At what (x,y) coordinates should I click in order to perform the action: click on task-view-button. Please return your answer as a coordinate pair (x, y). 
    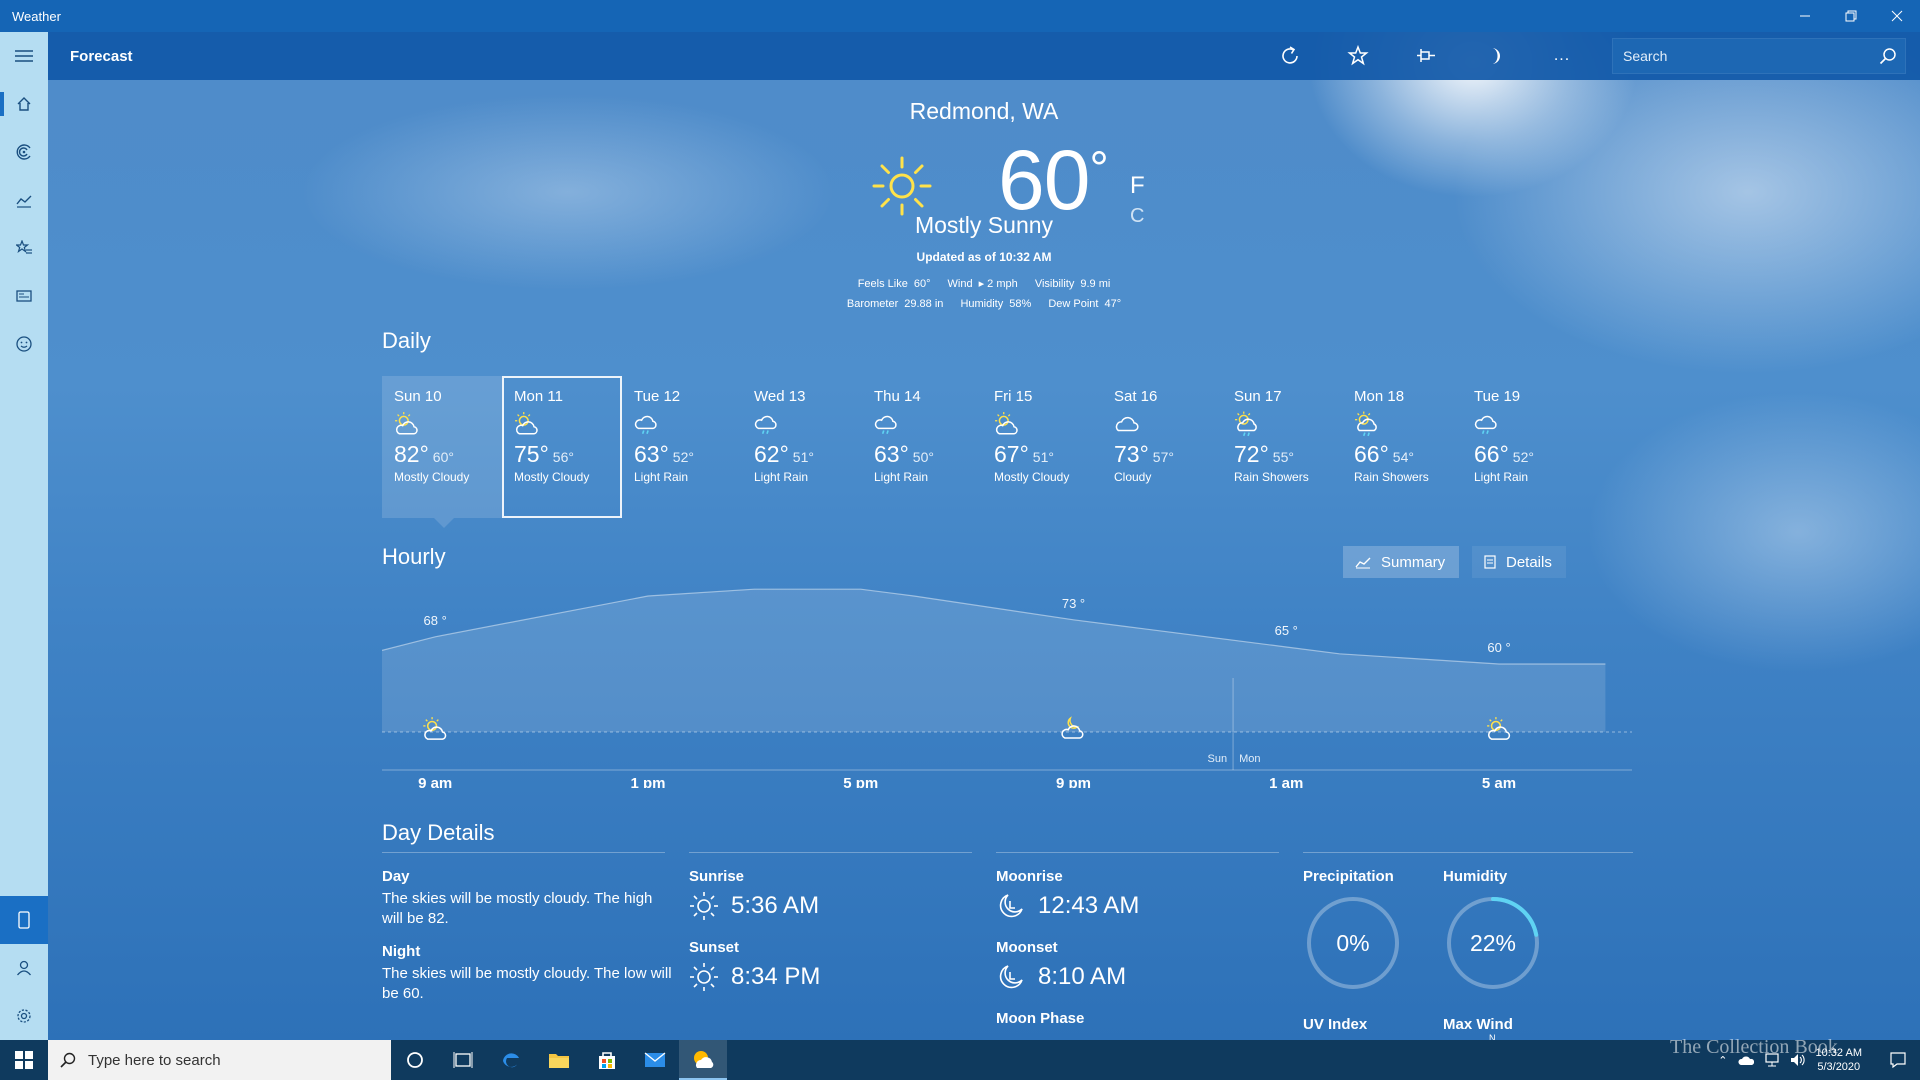
    Looking at the image, I should click on (463, 1060).